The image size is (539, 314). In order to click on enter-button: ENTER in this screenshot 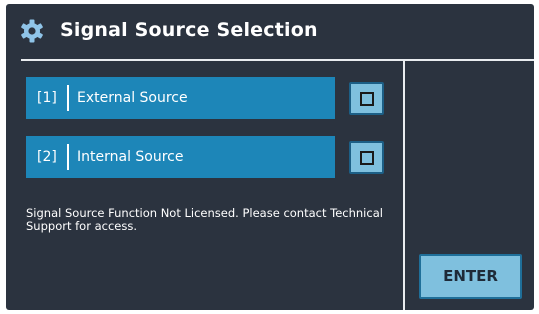, I will do `click(470, 276)`.